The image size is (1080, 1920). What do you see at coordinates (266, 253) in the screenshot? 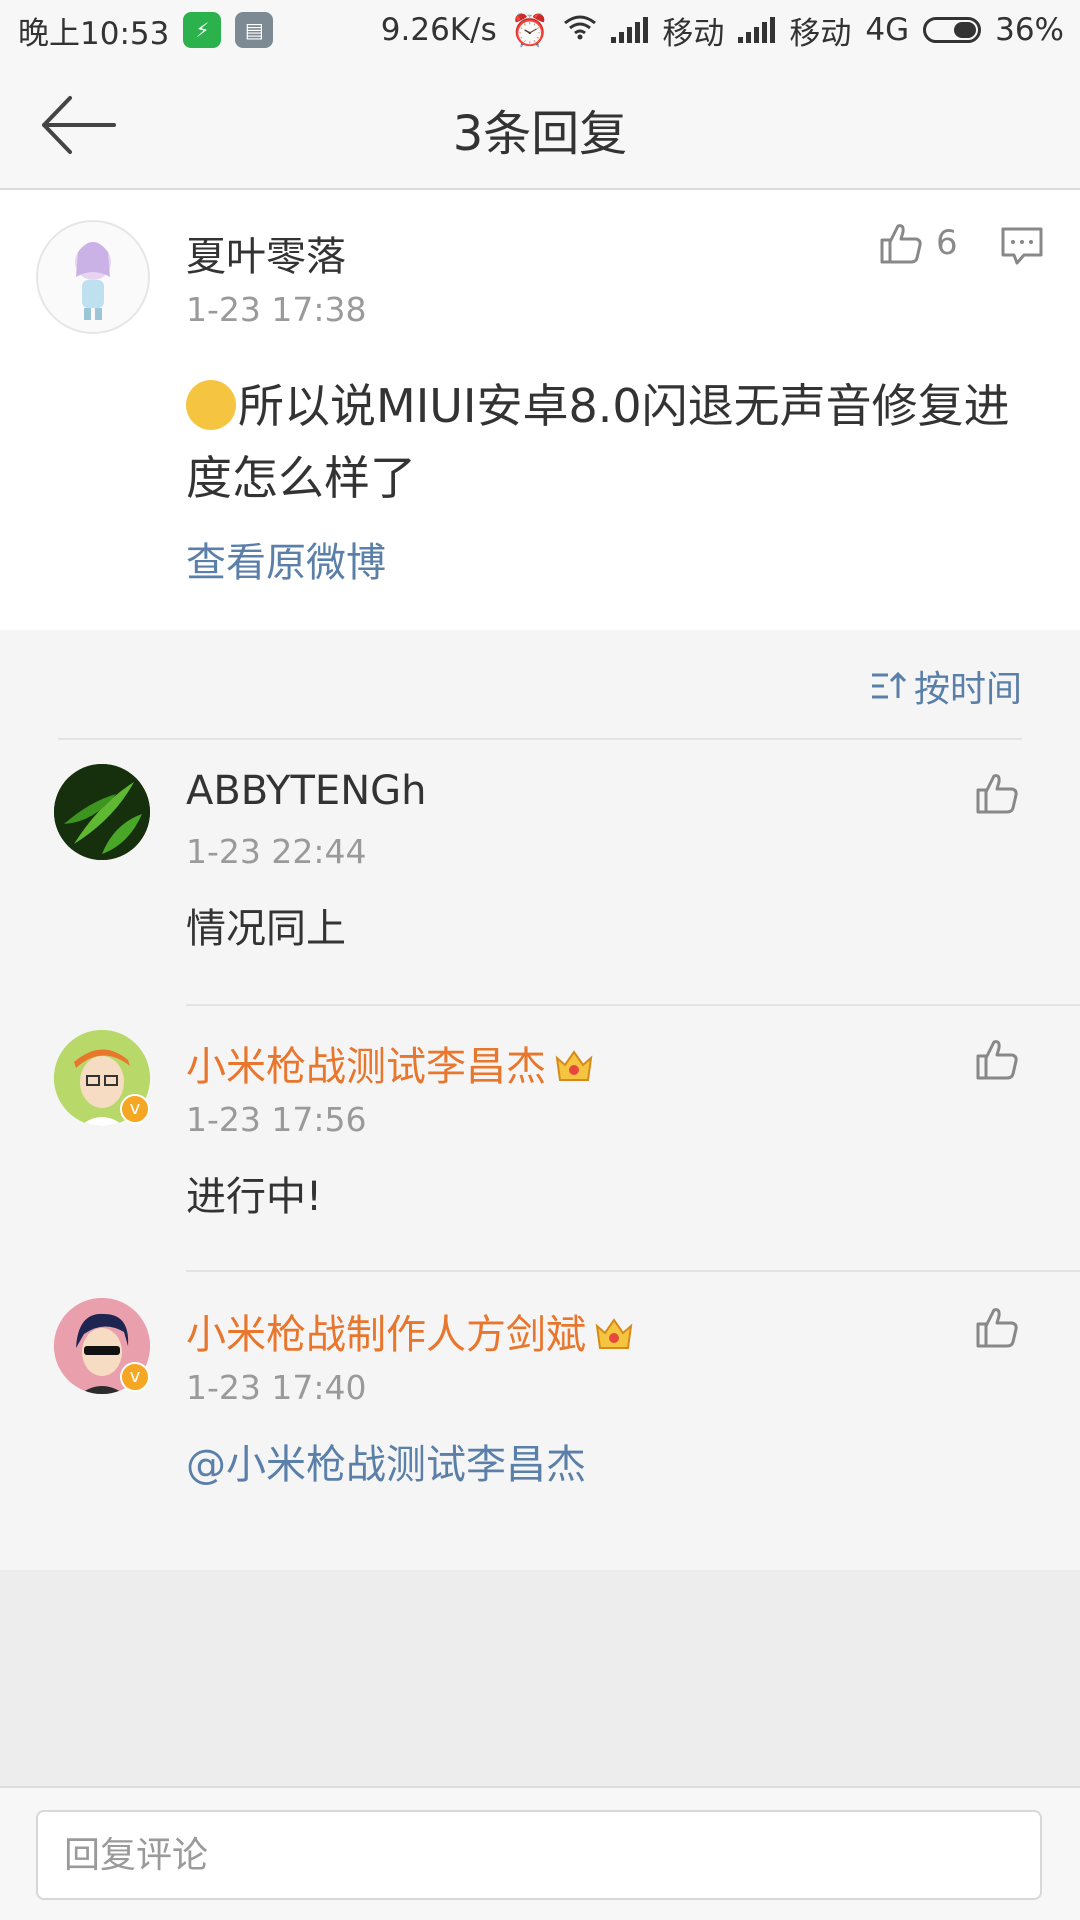
I see `username: 夏叶零落` at bounding box center [266, 253].